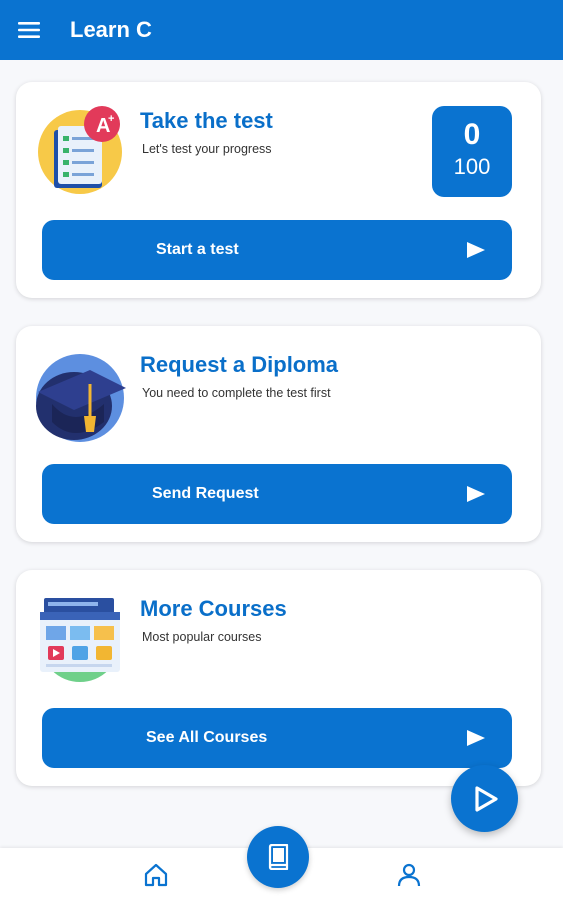 The width and height of the screenshot is (563, 900). What do you see at coordinates (281, 30) in the screenshot?
I see `app-bar: Learn C` at bounding box center [281, 30].